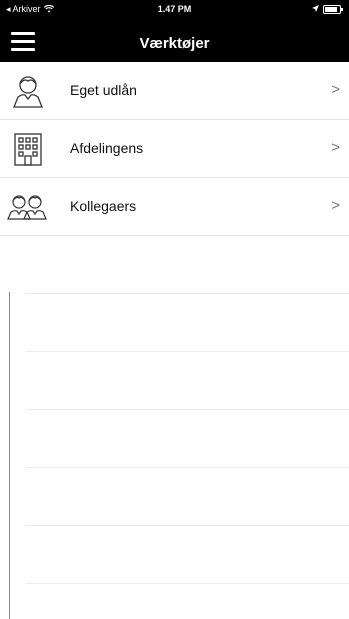  Describe the element at coordinates (28, 91) in the screenshot. I see `person-icon` at that location.